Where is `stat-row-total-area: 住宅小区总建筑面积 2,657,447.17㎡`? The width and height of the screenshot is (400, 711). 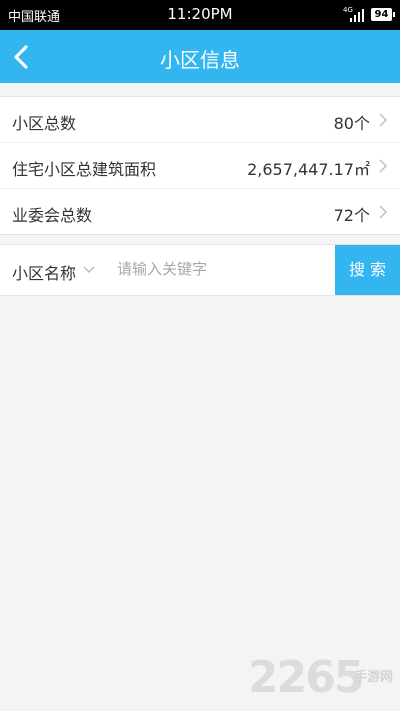 stat-row-total-area: 住宅小区总建筑面积 2,657,447.17㎡ is located at coordinates (200, 166).